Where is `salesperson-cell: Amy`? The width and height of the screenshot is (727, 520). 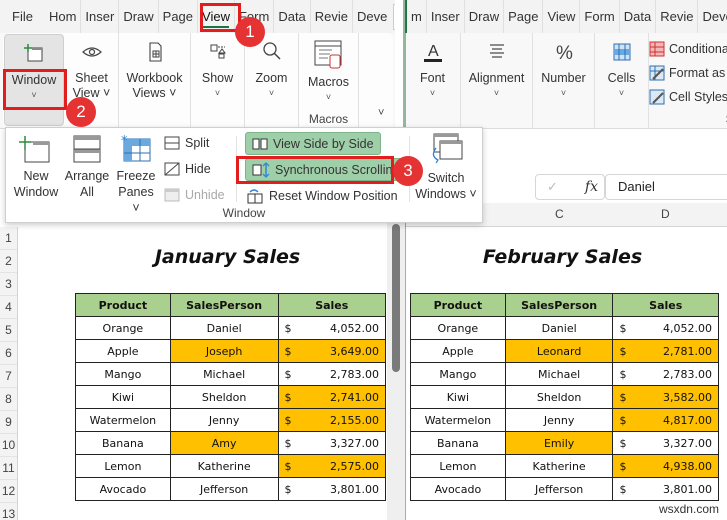
salesperson-cell: Amy is located at coordinates (224, 443).